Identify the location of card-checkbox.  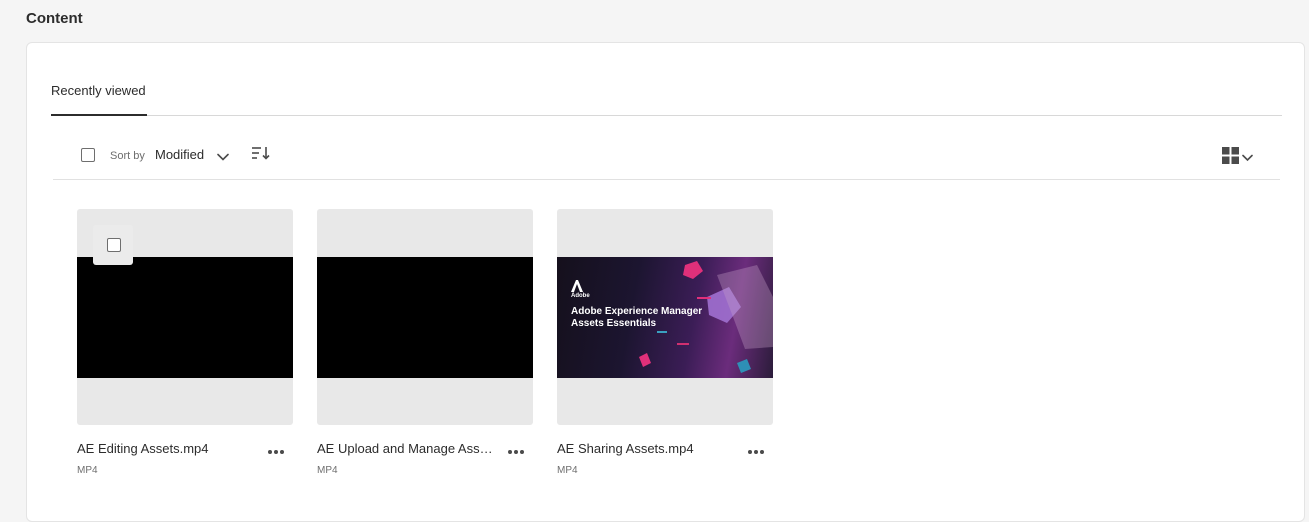
(114, 245).